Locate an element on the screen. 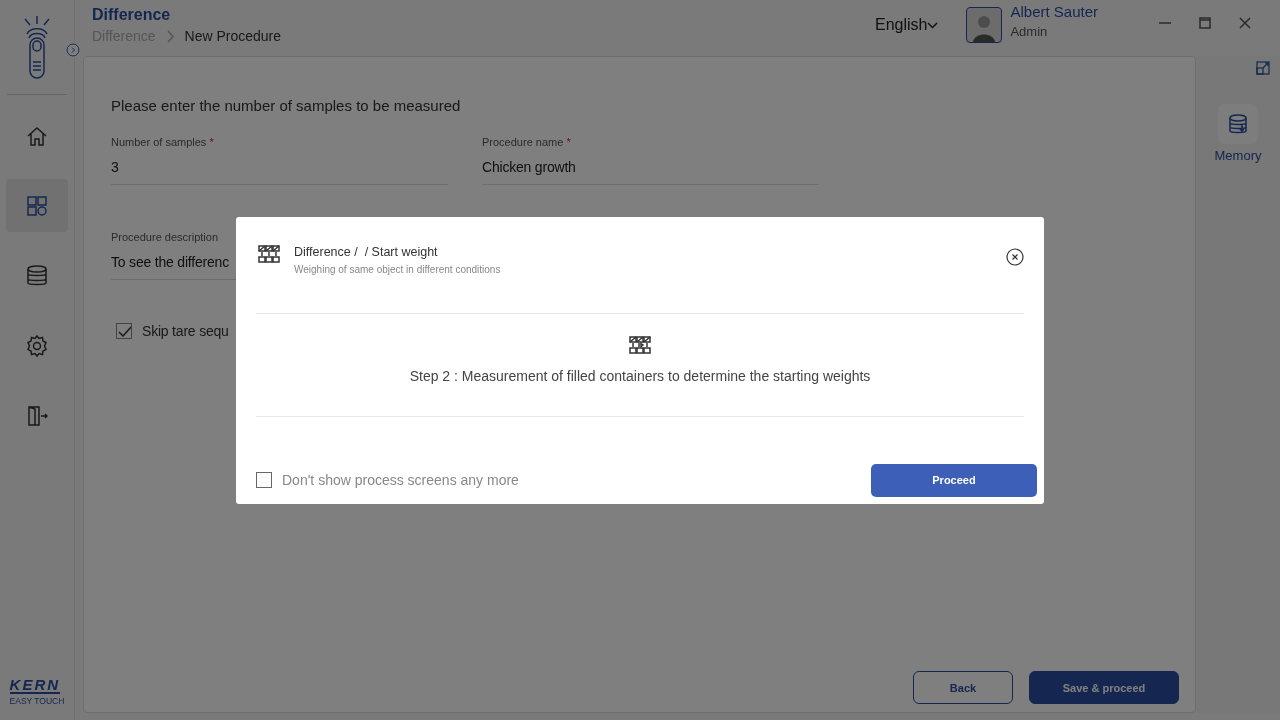  user-role: Admin is located at coordinates (1029, 31).